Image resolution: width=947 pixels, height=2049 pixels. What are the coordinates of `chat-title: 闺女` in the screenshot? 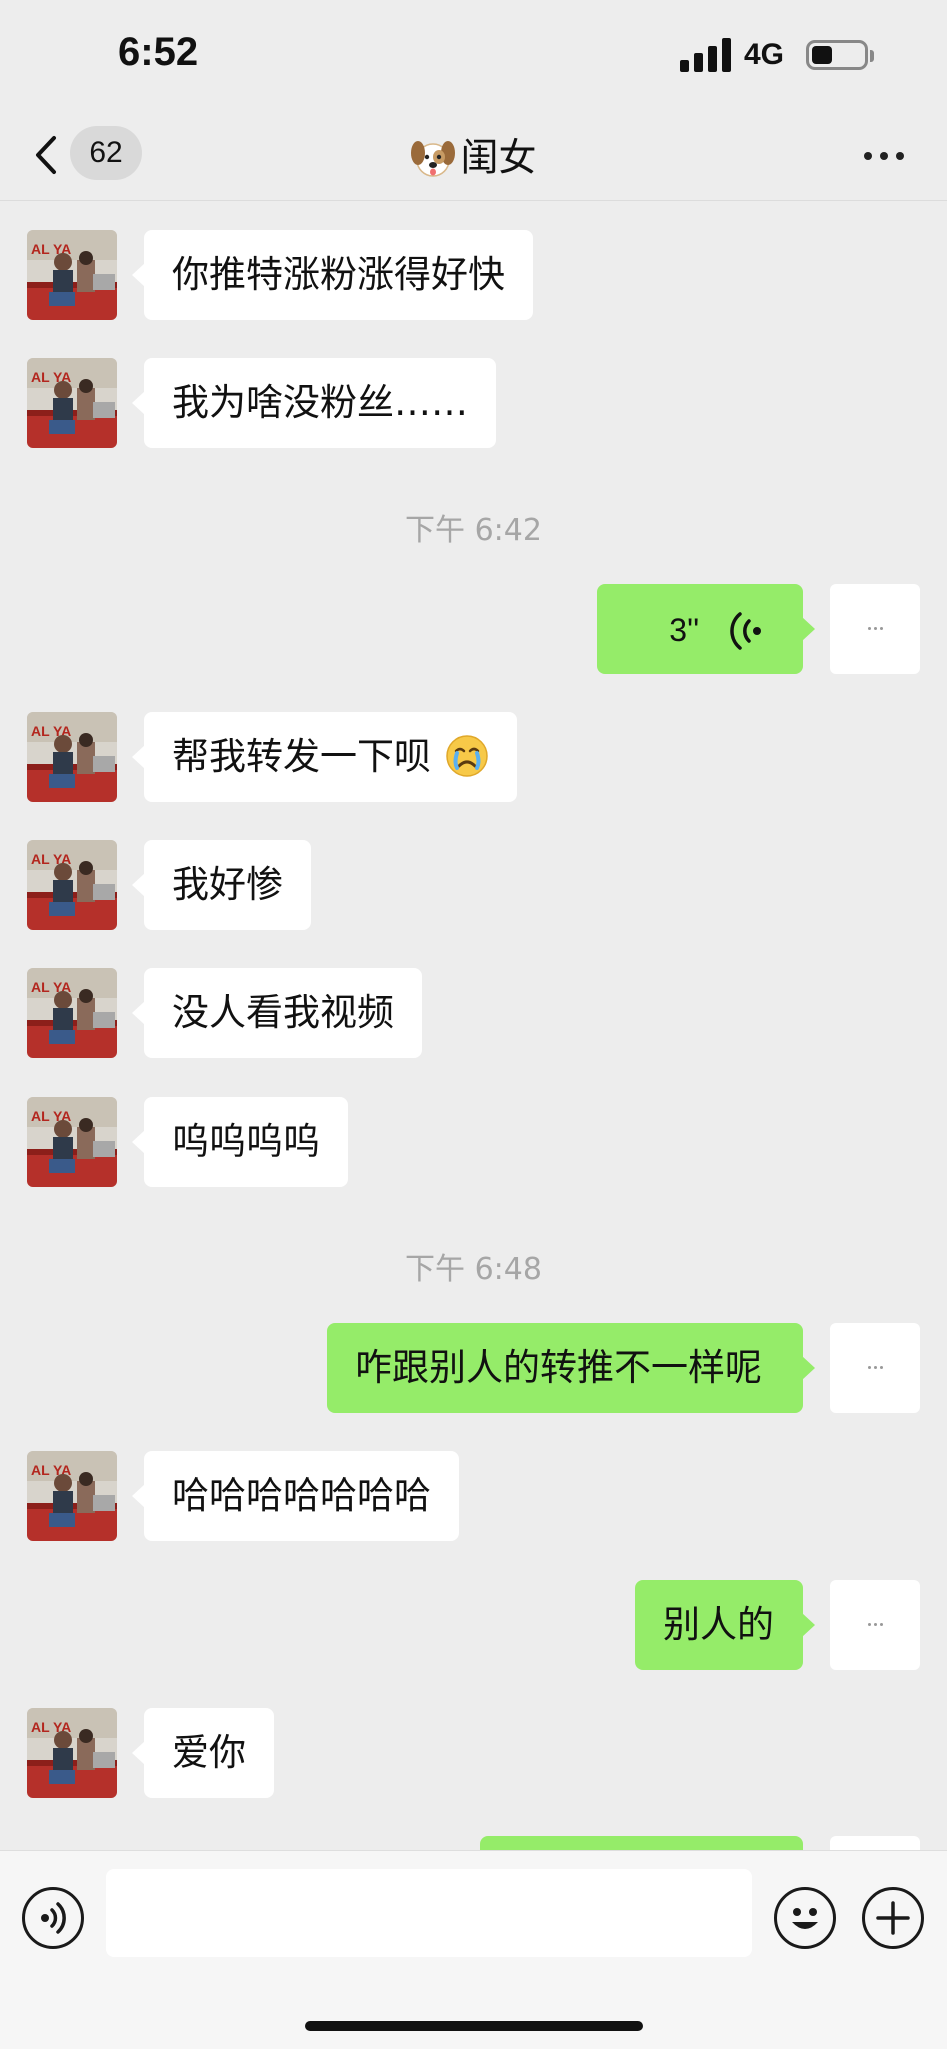 It's located at (473, 156).